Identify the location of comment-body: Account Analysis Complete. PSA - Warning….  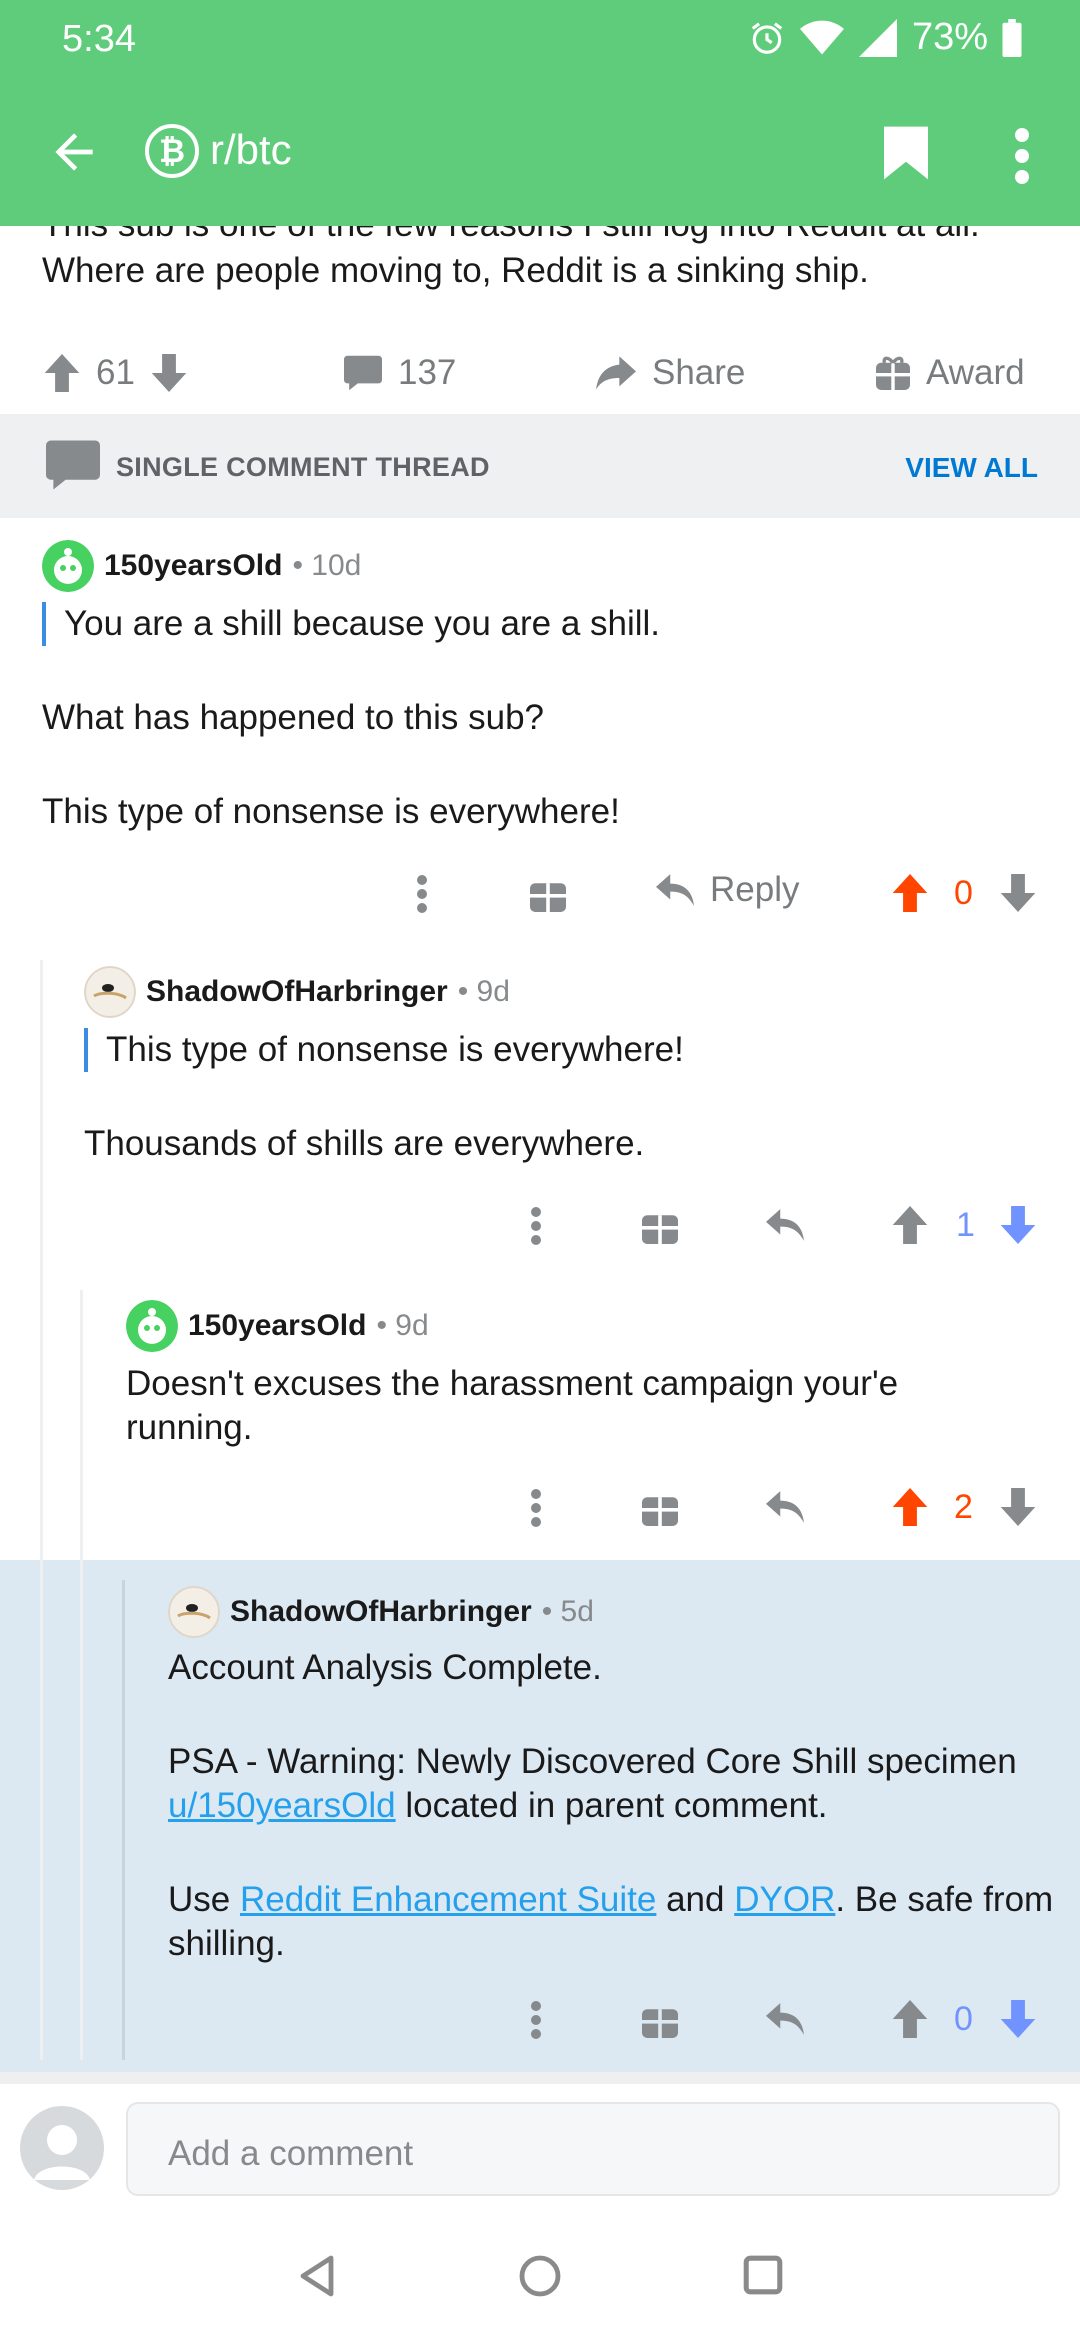
(613, 1806).